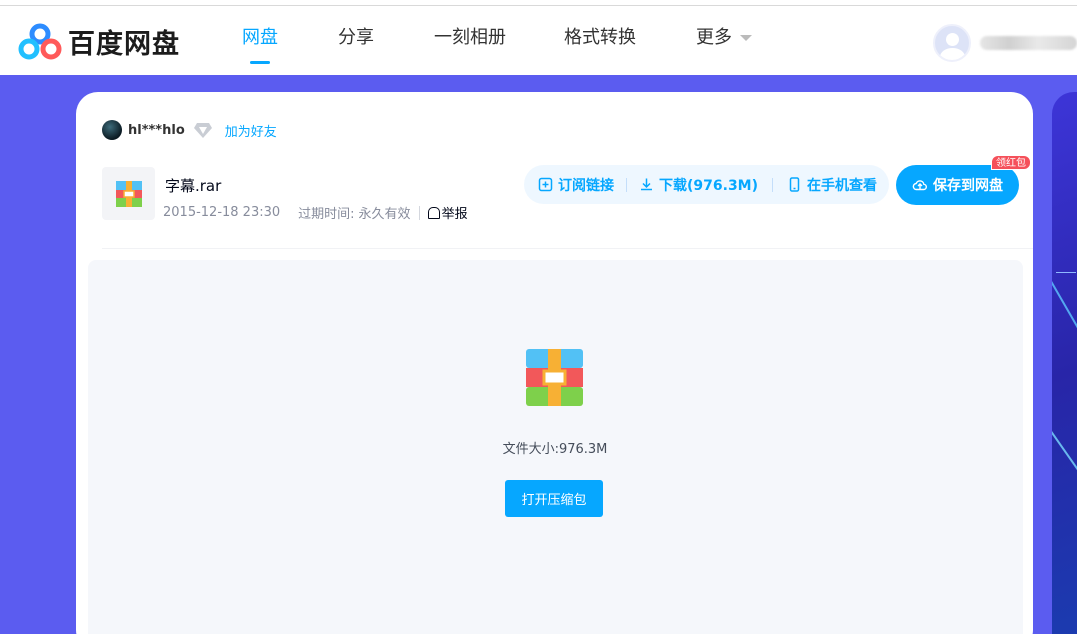  Describe the element at coordinates (1011, 162) in the screenshot. I see `red-packet-badge: 领红包` at that location.